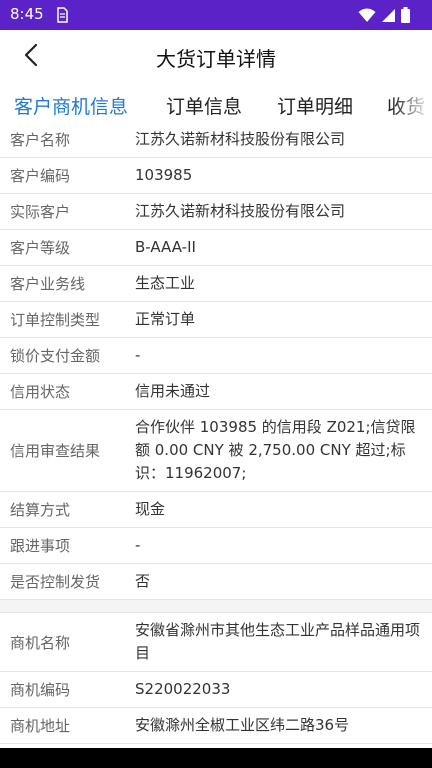 The height and width of the screenshot is (768, 432). Describe the element at coordinates (55, 320) in the screenshot. I see `row-label: 订单控制类型` at that location.